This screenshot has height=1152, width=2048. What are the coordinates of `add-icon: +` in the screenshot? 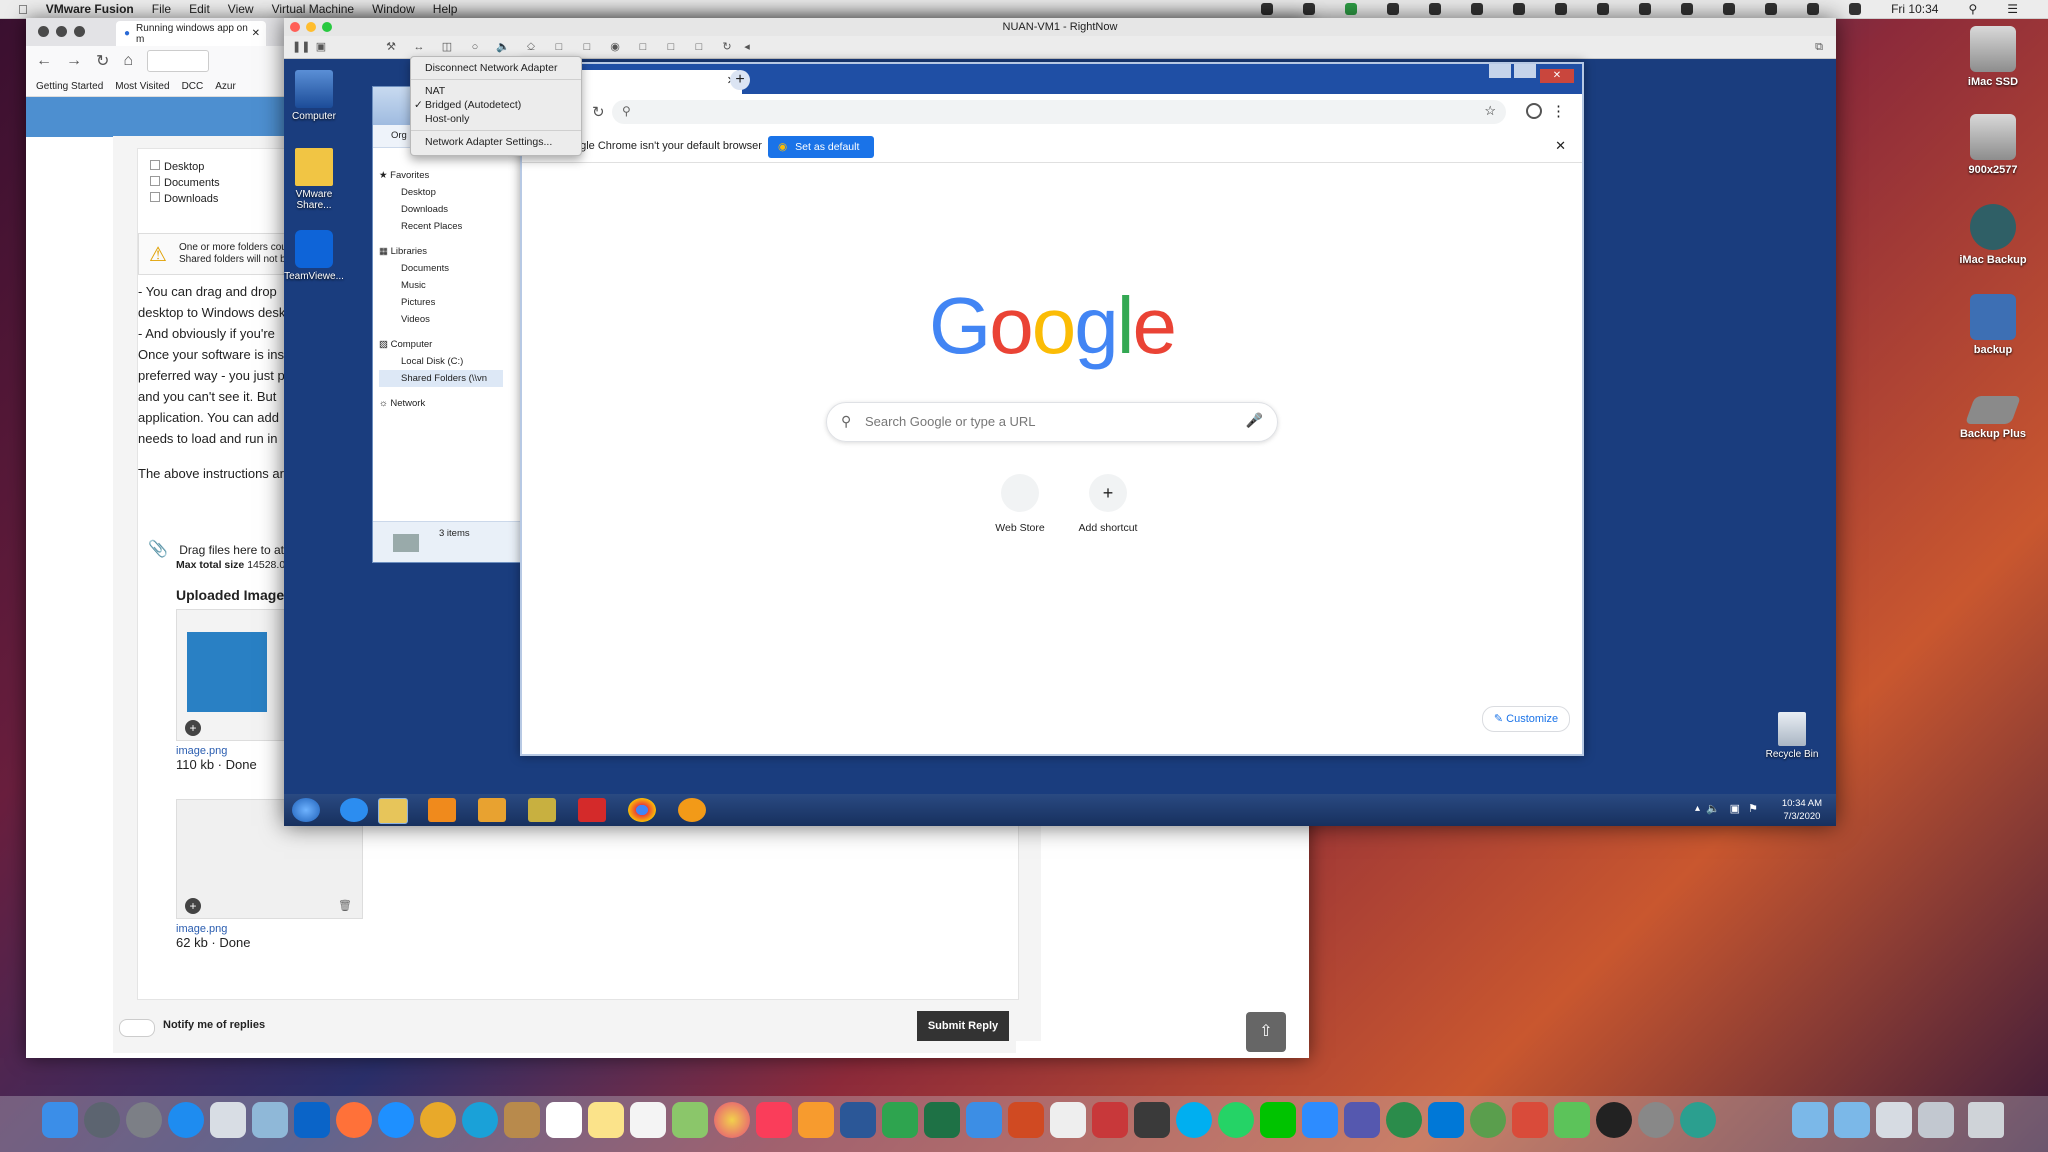 It's located at (193, 906).